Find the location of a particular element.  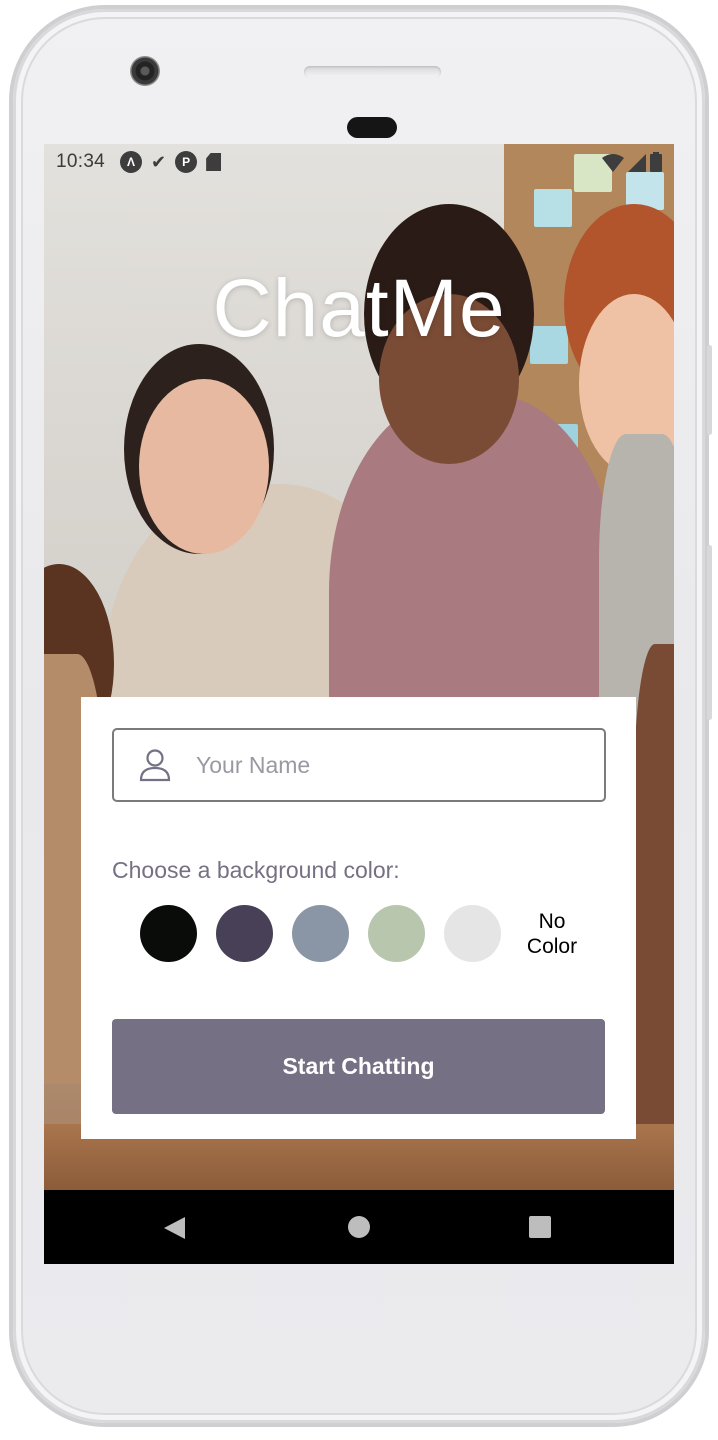

wifi-icon is located at coordinates (613, 163).